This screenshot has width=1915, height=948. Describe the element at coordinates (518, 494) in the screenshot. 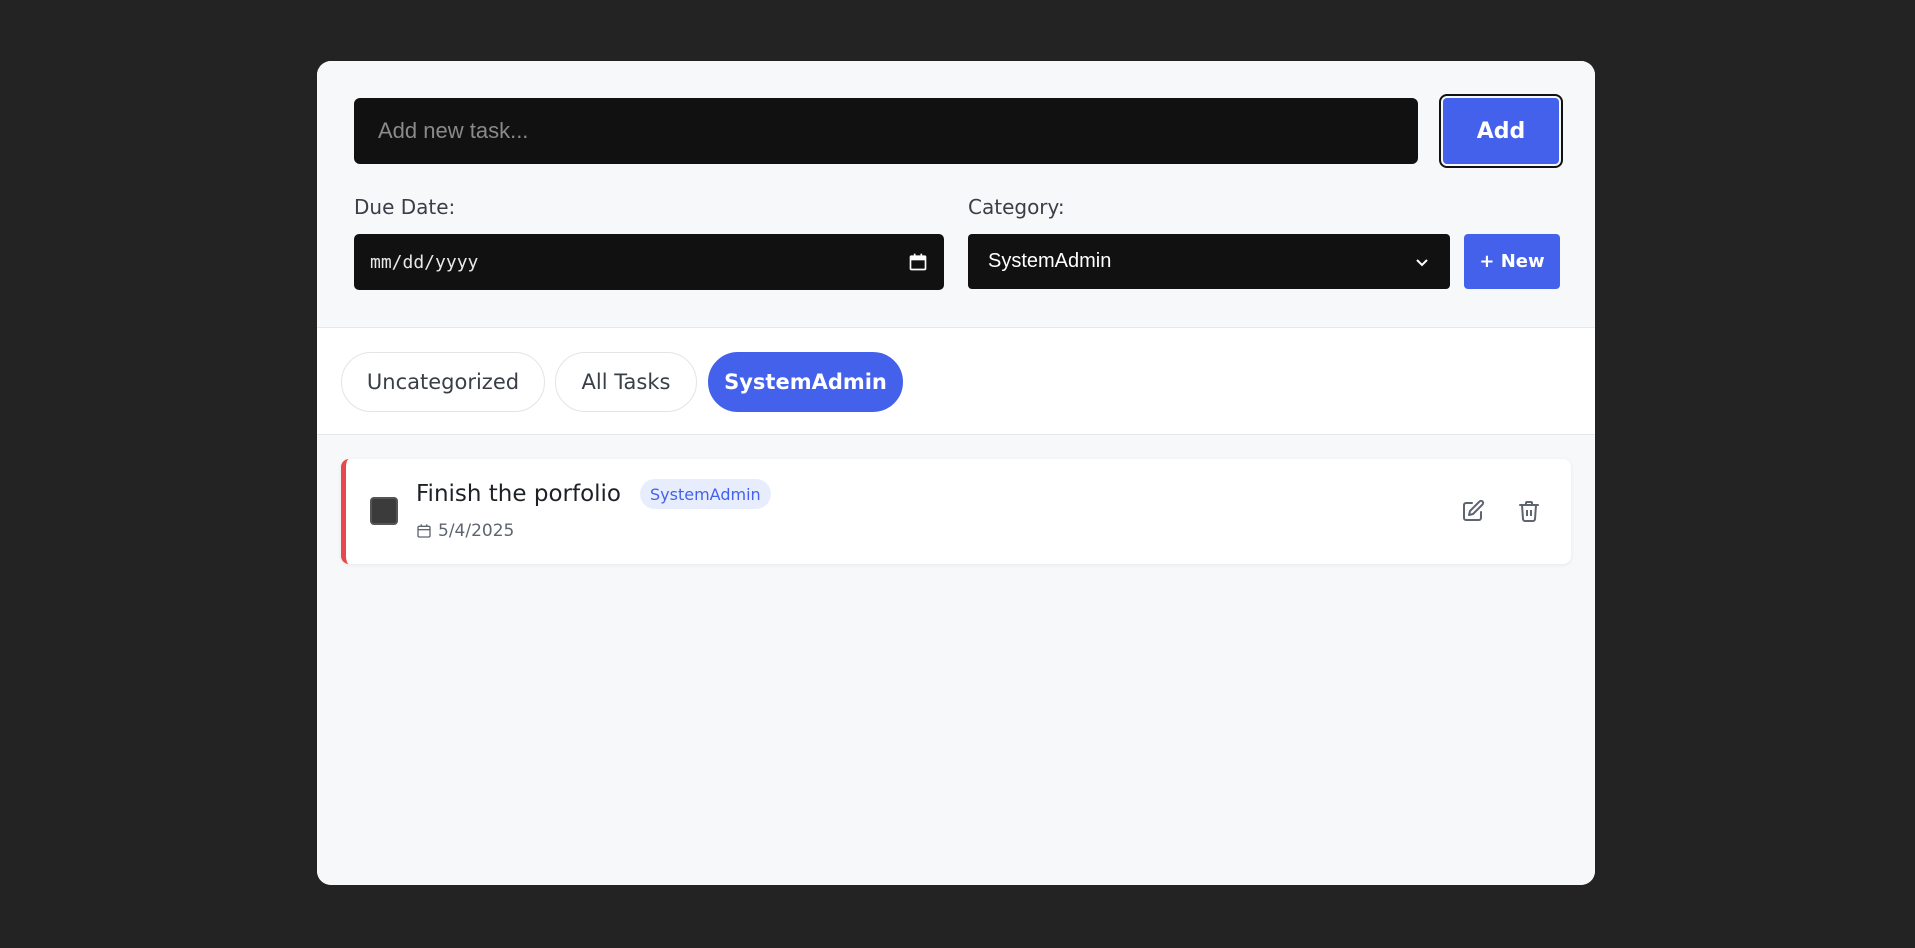

I see `task-title: Finish the porfolio` at that location.